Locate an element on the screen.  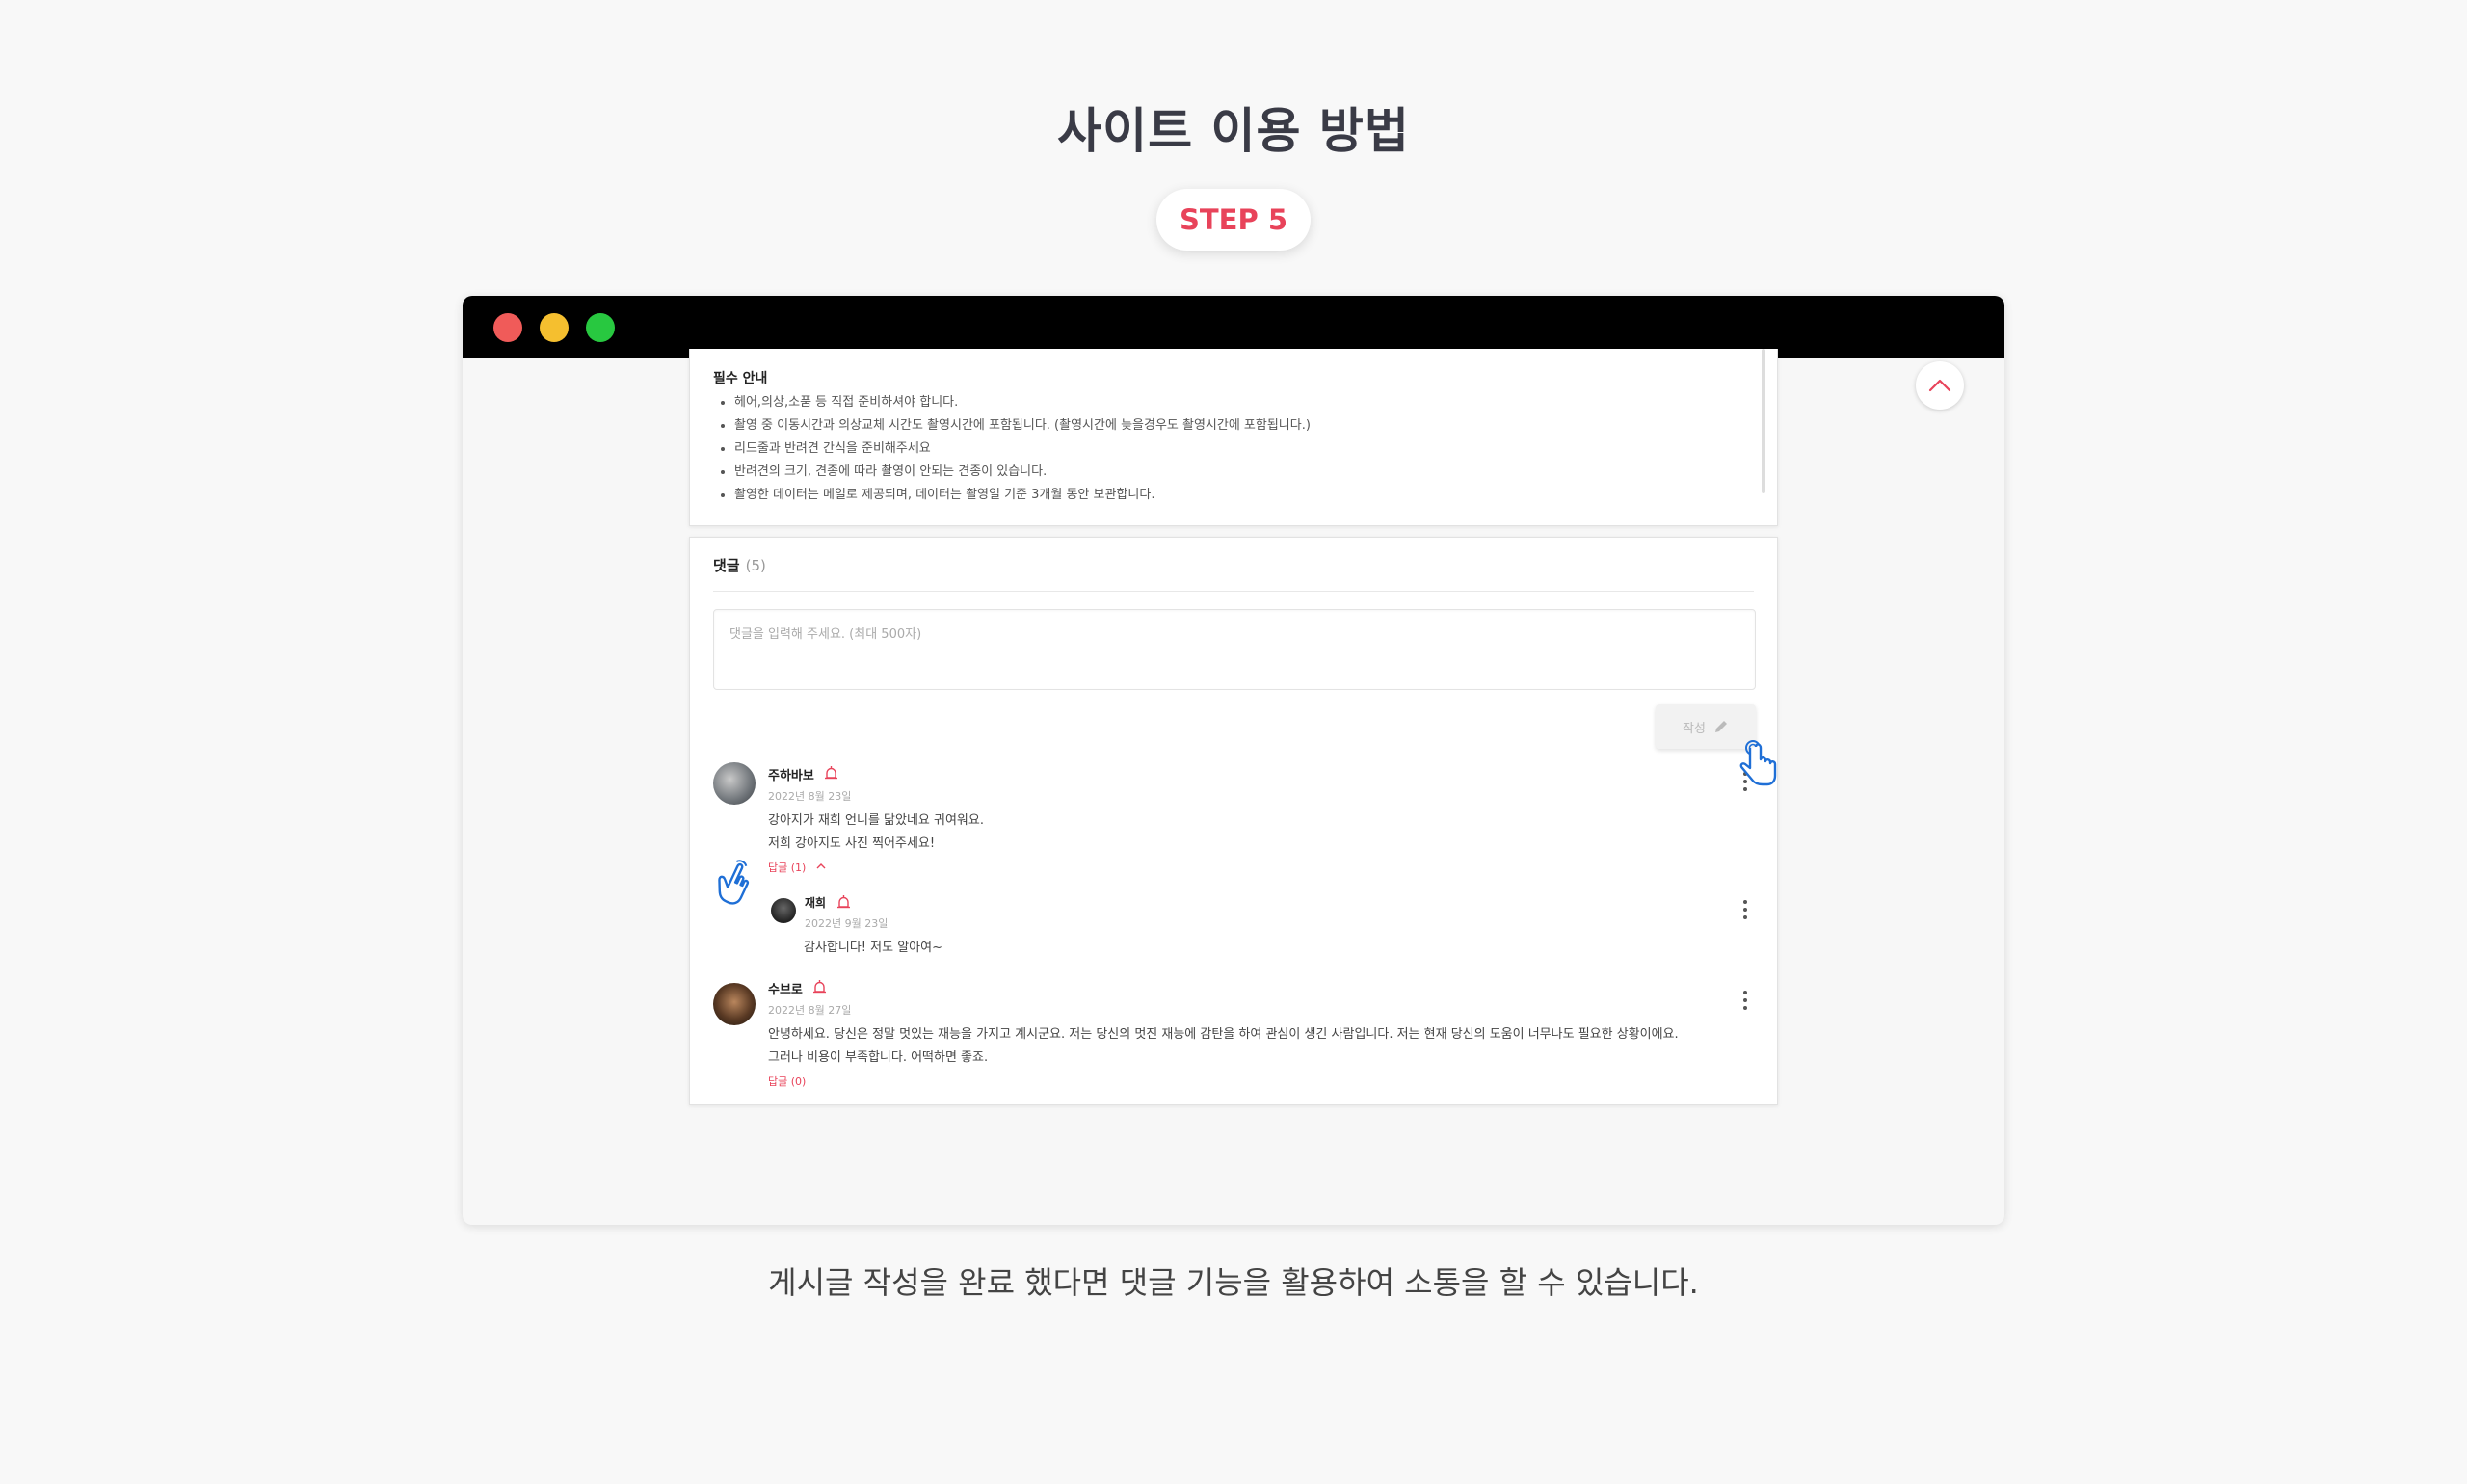
step-badge: STEP 5 is located at coordinates (1233, 220).